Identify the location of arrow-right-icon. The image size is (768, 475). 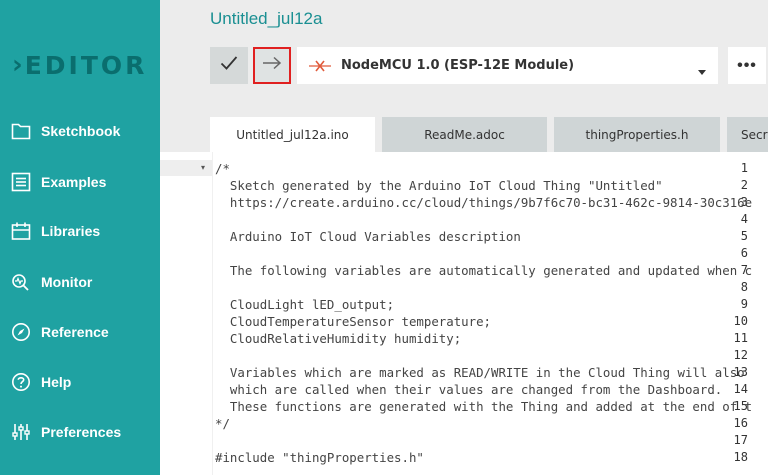
(272, 65).